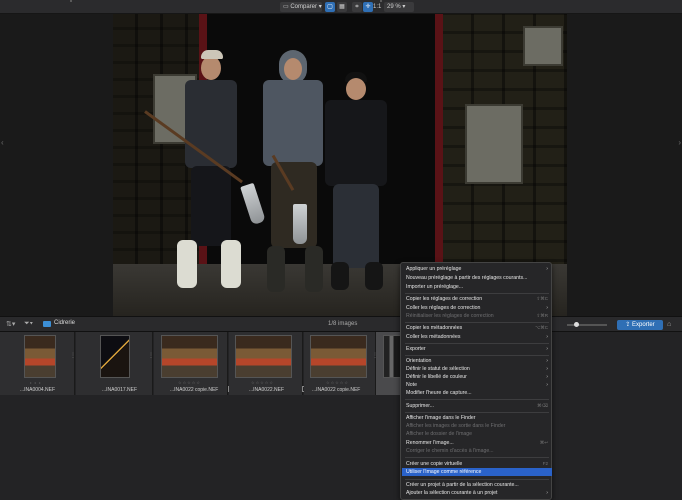 Image resolution: width=682 pixels, height=500 pixels. I want to click on menu-item-rename-image: Renommer l'image... ⌘↩, so click(477, 443).